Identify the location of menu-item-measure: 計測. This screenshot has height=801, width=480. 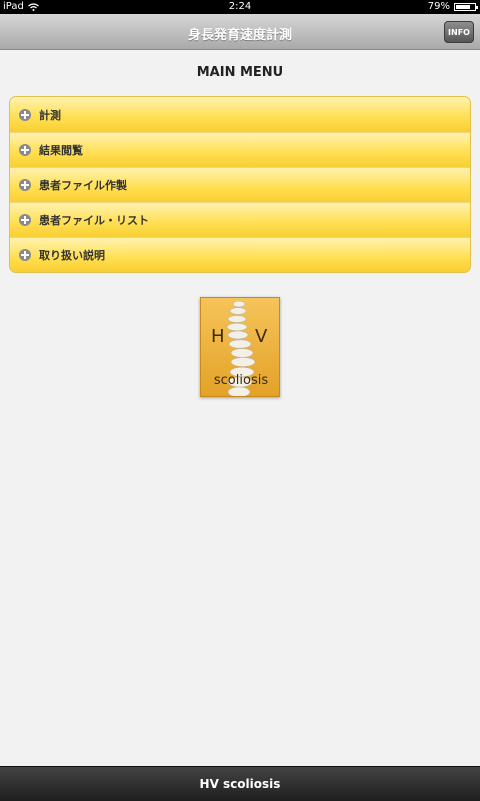
(240, 114).